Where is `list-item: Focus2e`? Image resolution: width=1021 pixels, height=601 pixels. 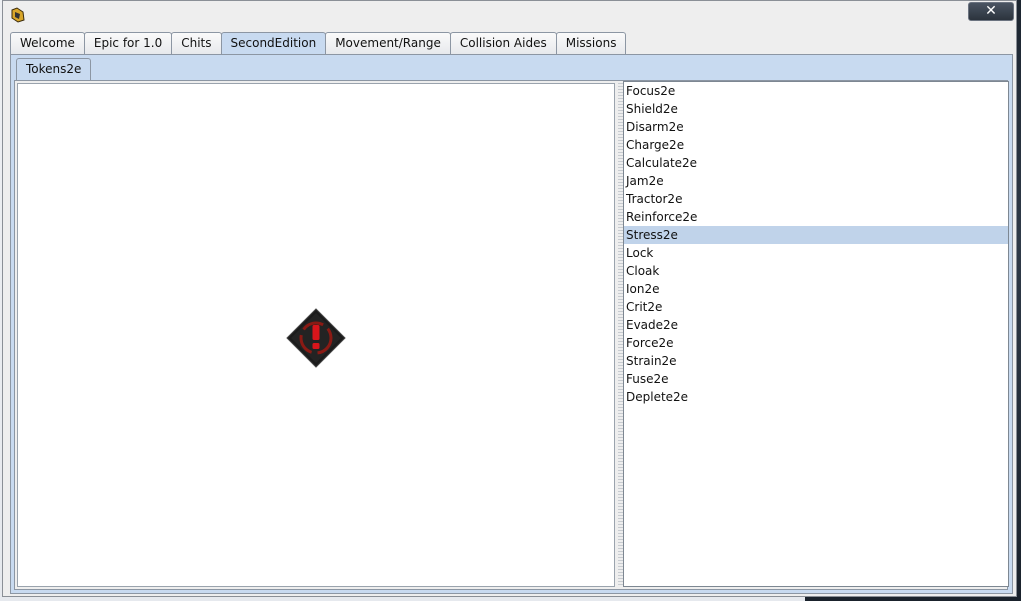 list-item: Focus2e is located at coordinates (816, 91).